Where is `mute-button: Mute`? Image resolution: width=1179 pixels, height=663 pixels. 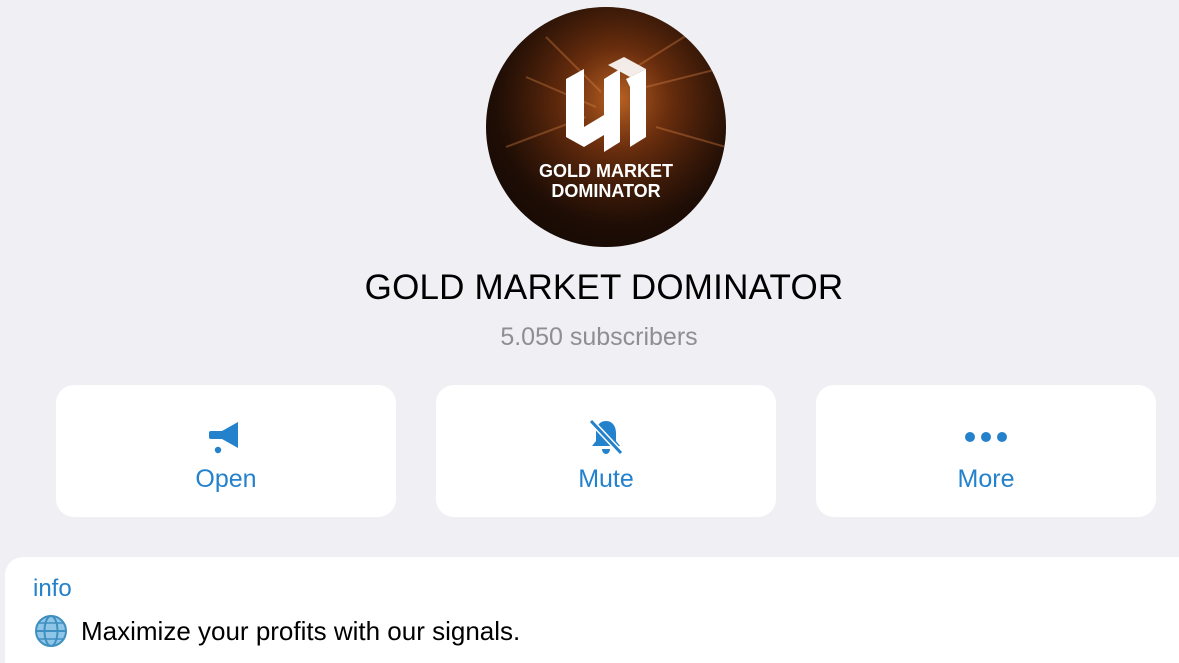
mute-button: Mute is located at coordinates (606, 451).